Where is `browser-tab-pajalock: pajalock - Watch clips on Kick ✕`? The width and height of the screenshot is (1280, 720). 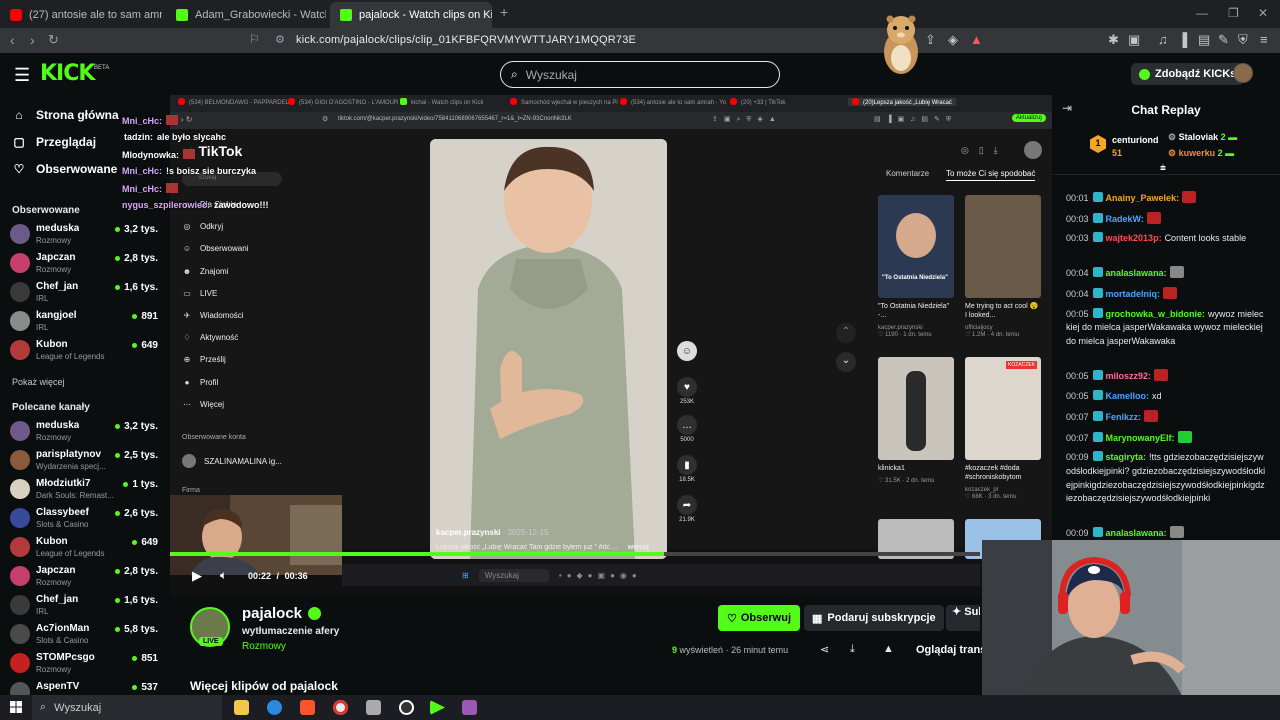 browser-tab-pajalock: pajalock - Watch clips on Kick ✕ is located at coordinates (411, 15).